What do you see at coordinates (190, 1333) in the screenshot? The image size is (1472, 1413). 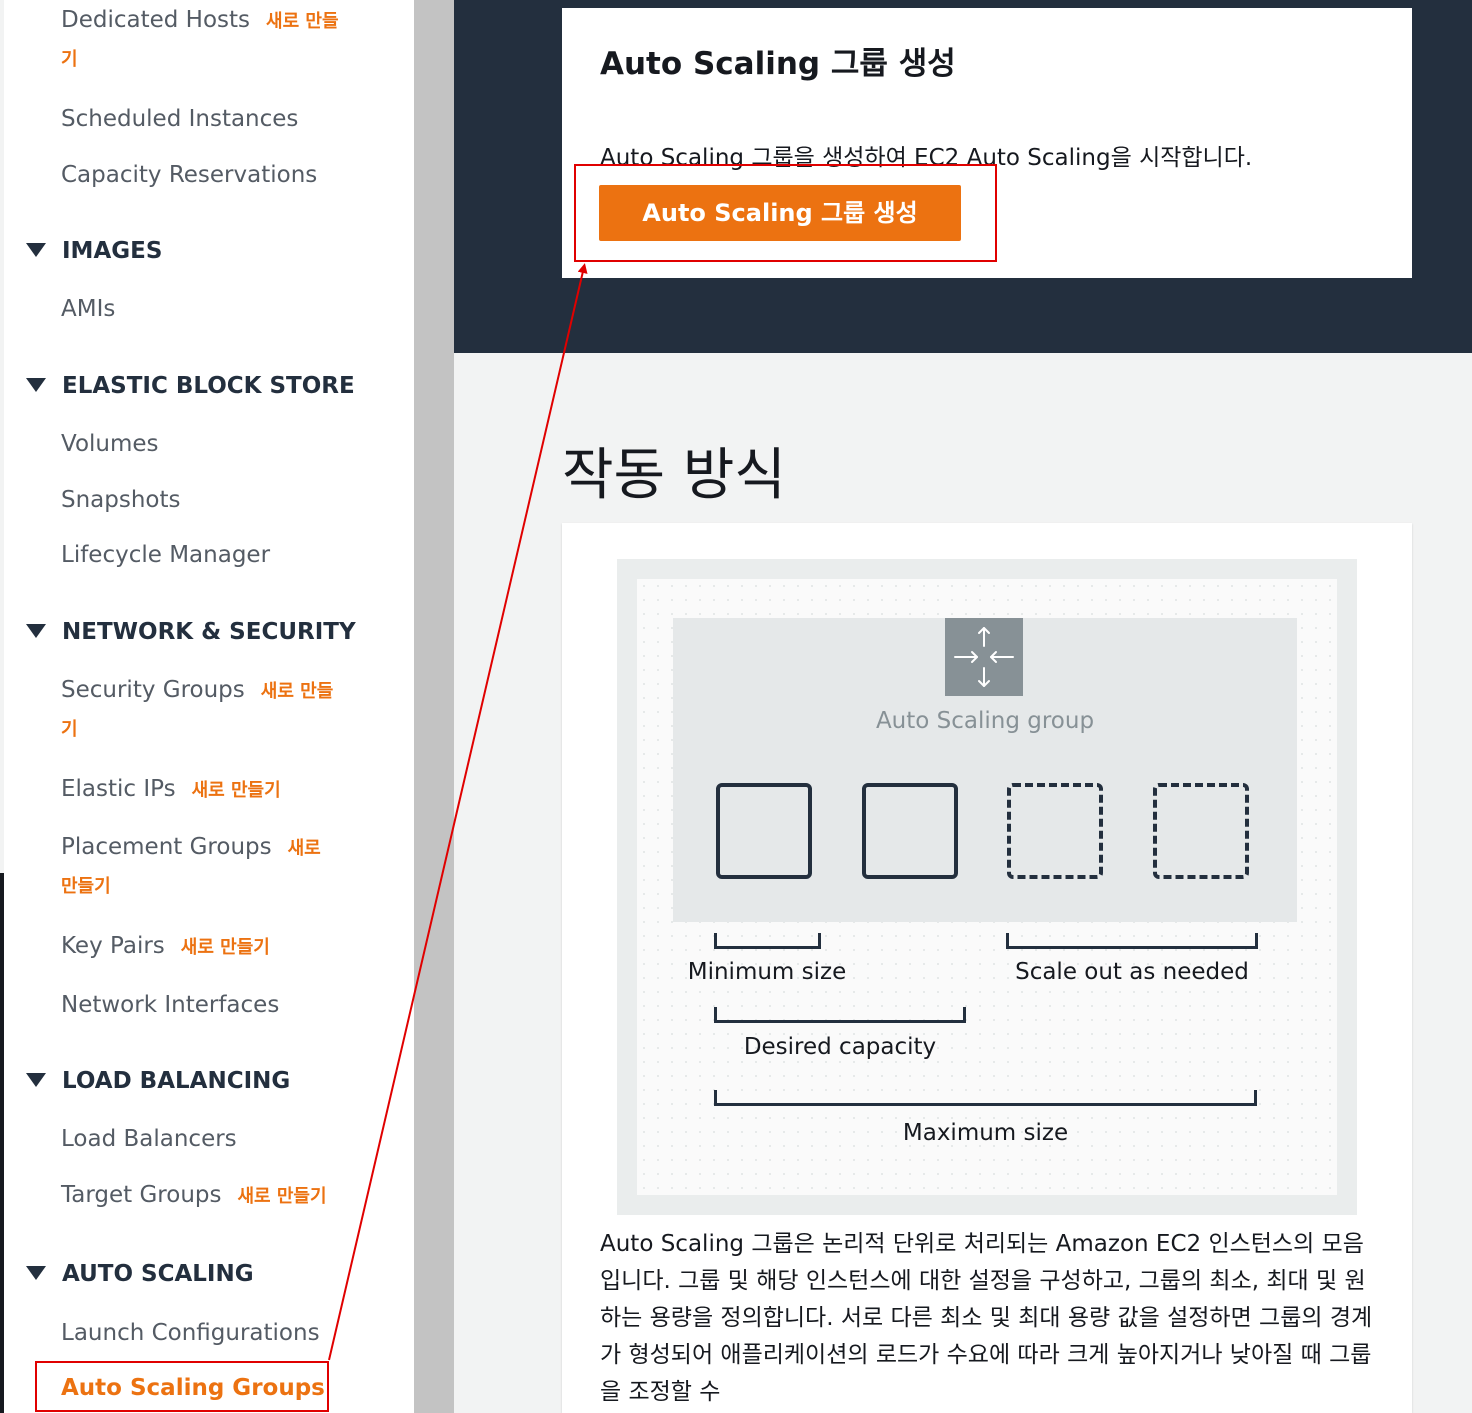 I see `sidebar-item-launch-configurations: Launch Configurations` at bounding box center [190, 1333].